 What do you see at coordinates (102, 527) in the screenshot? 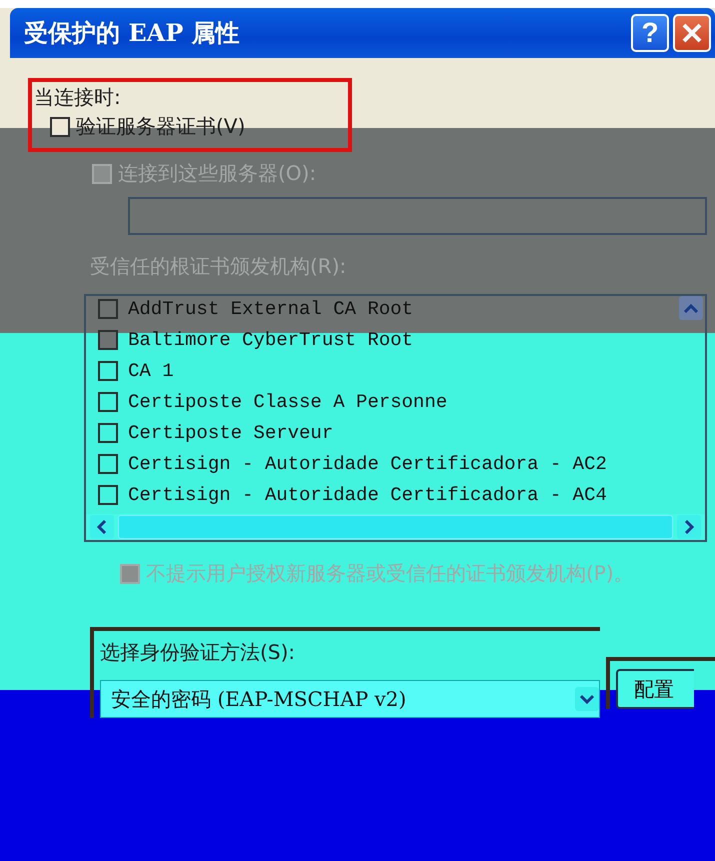
I see `scroll-left-button` at bounding box center [102, 527].